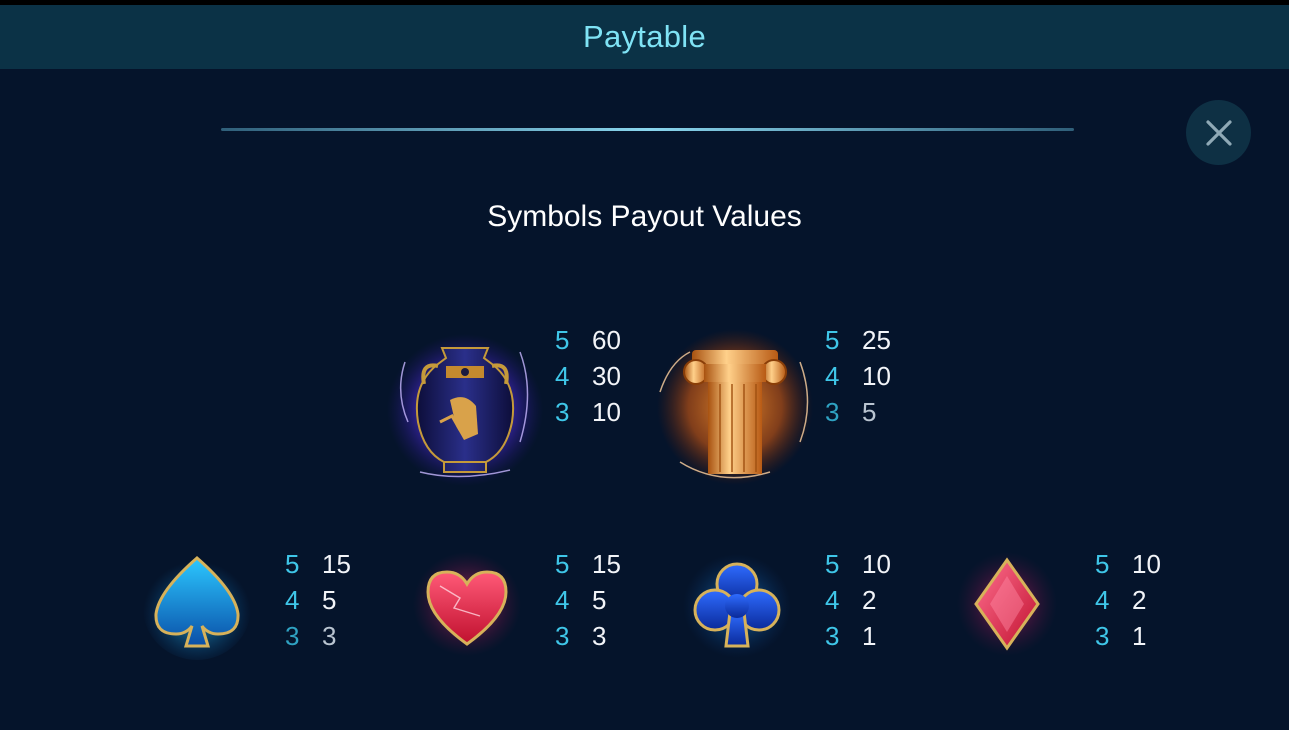  I want to click on payout-value: 60, so click(606, 340).